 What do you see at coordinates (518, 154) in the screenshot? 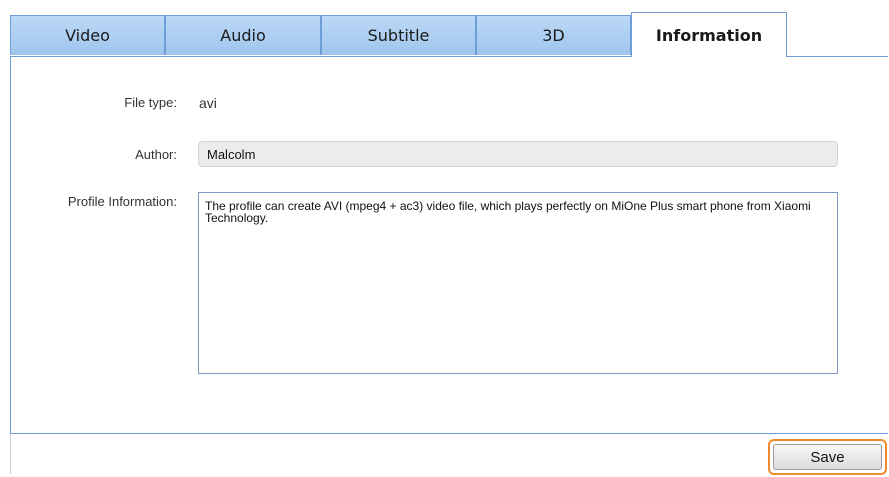
I see `author-field` at bounding box center [518, 154].